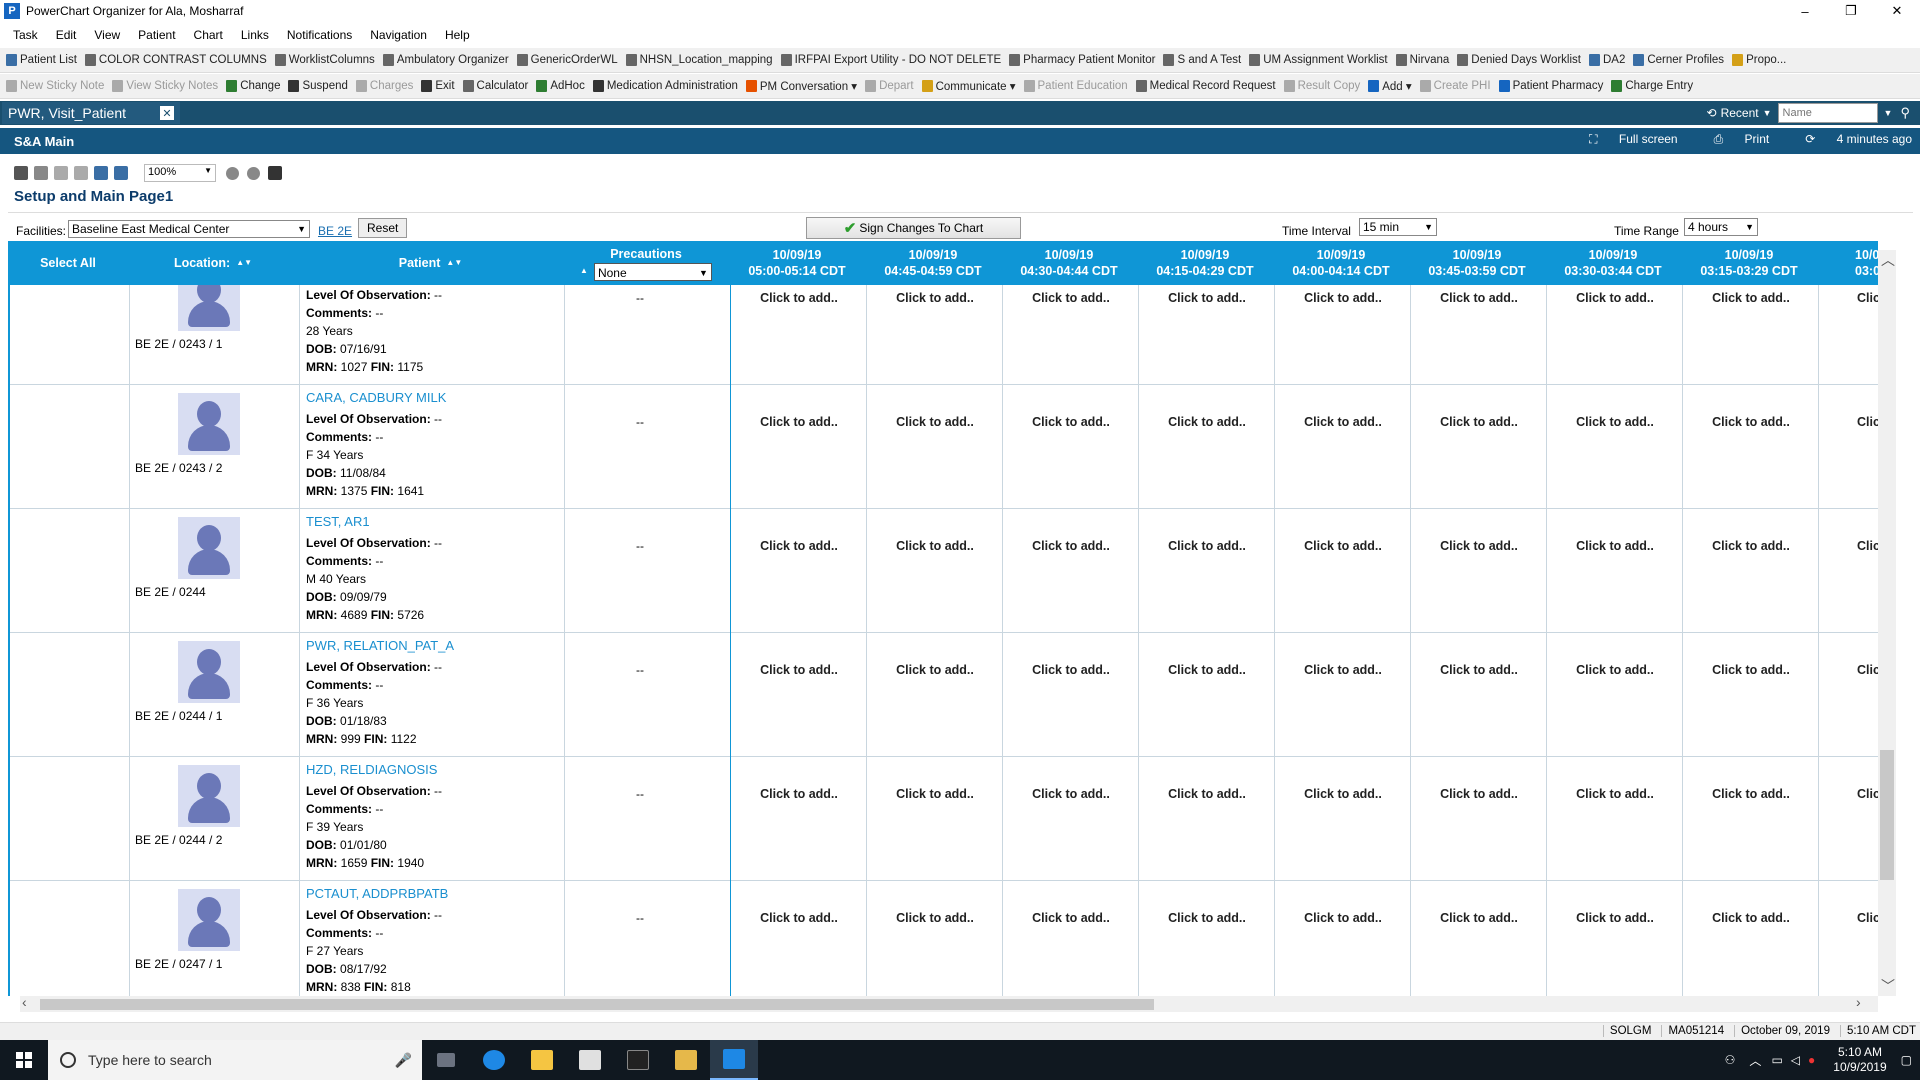 Image resolution: width=1920 pixels, height=1080 pixels. Describe the element at coordinates (933, 263) in the screenshot. I see `time-column-header: 10/09/19 04:45-04:59 CDT` at that location.